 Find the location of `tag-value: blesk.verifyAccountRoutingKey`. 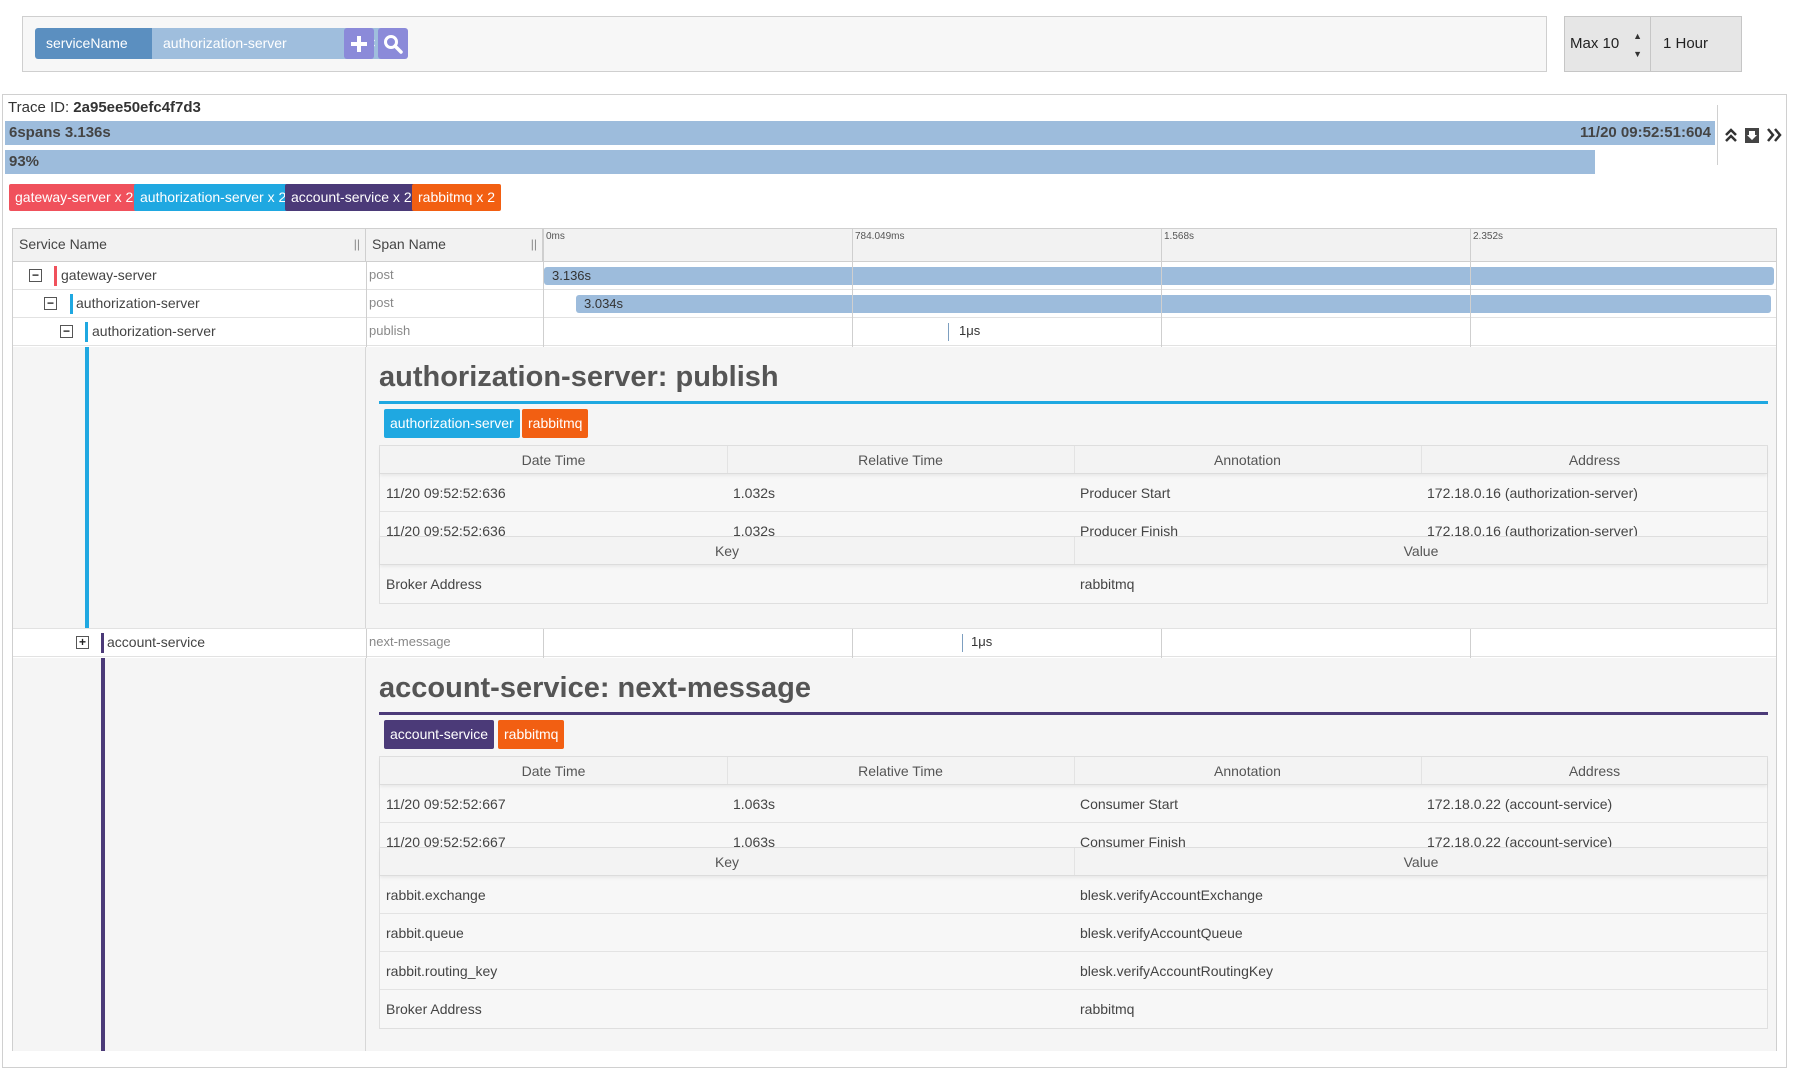

tag-value: blesk.verifyAccountRoutingKey is located at coordinates (1176, 971).